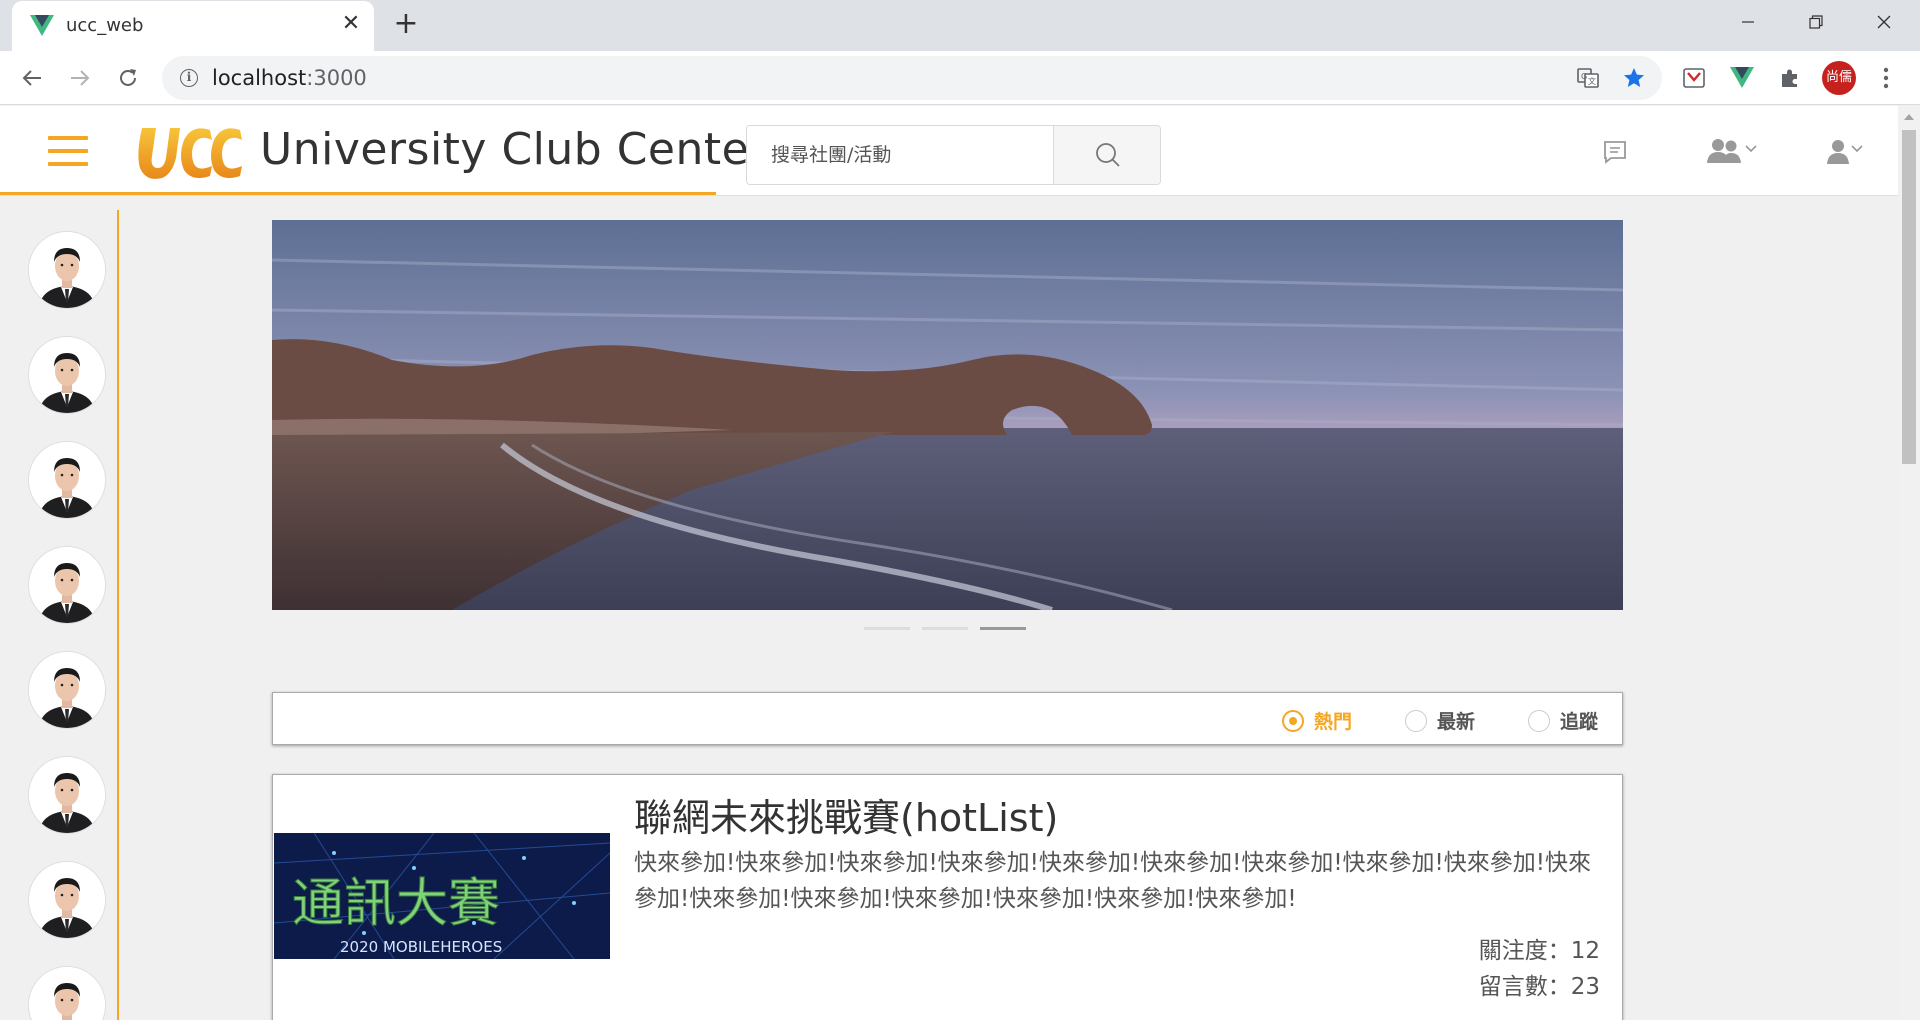 The height and width of the screenshot is (1020, 1920). Describe the element at coordinates (421, 947) in the screenshot. I see `thumb-subtitle-text: 2020 MOBILEHEROES` at that location.